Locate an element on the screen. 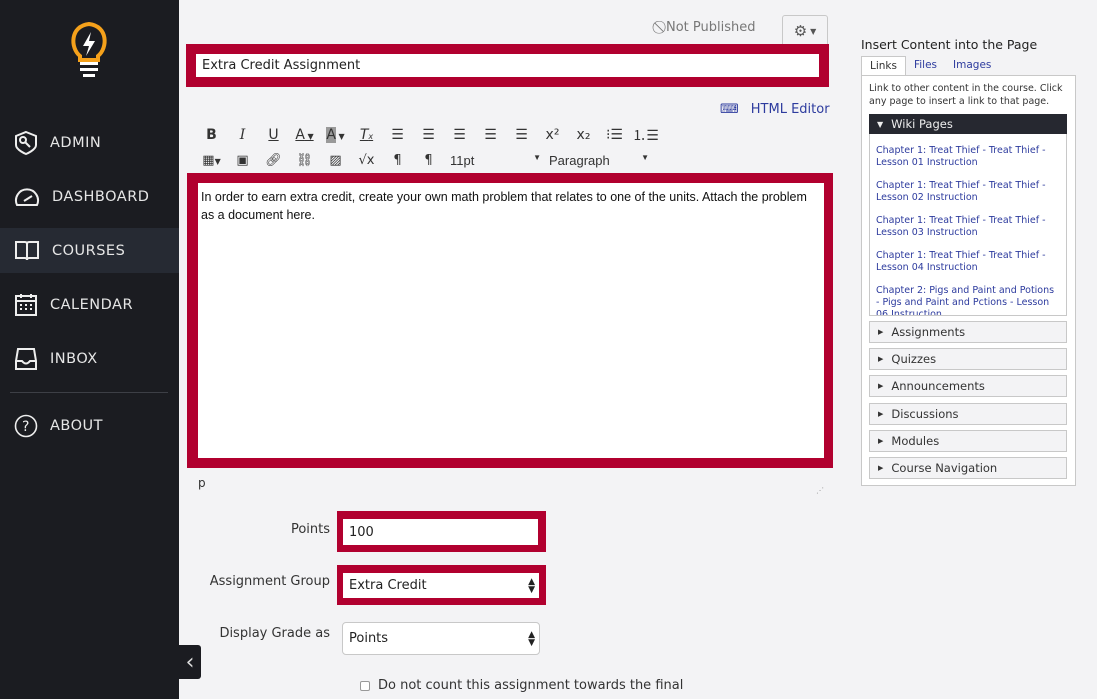 The image size is (1097, 699). unlink-button: ⛓︎ is located at coordinates (304, 160).